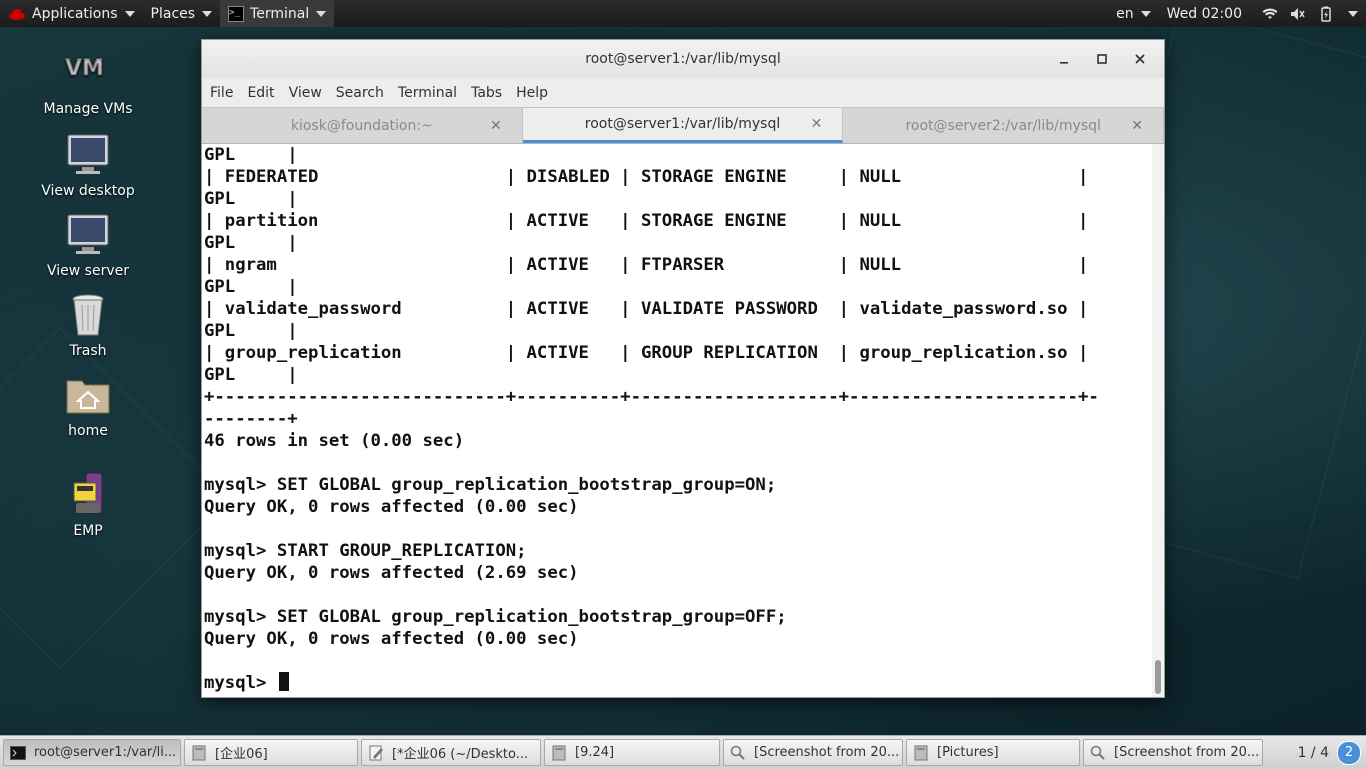  Describe the element at coordinates (365, 551) in the screenshot. I see `terminal-line: mysql> START GROUP_REPLICATION;` at that location.